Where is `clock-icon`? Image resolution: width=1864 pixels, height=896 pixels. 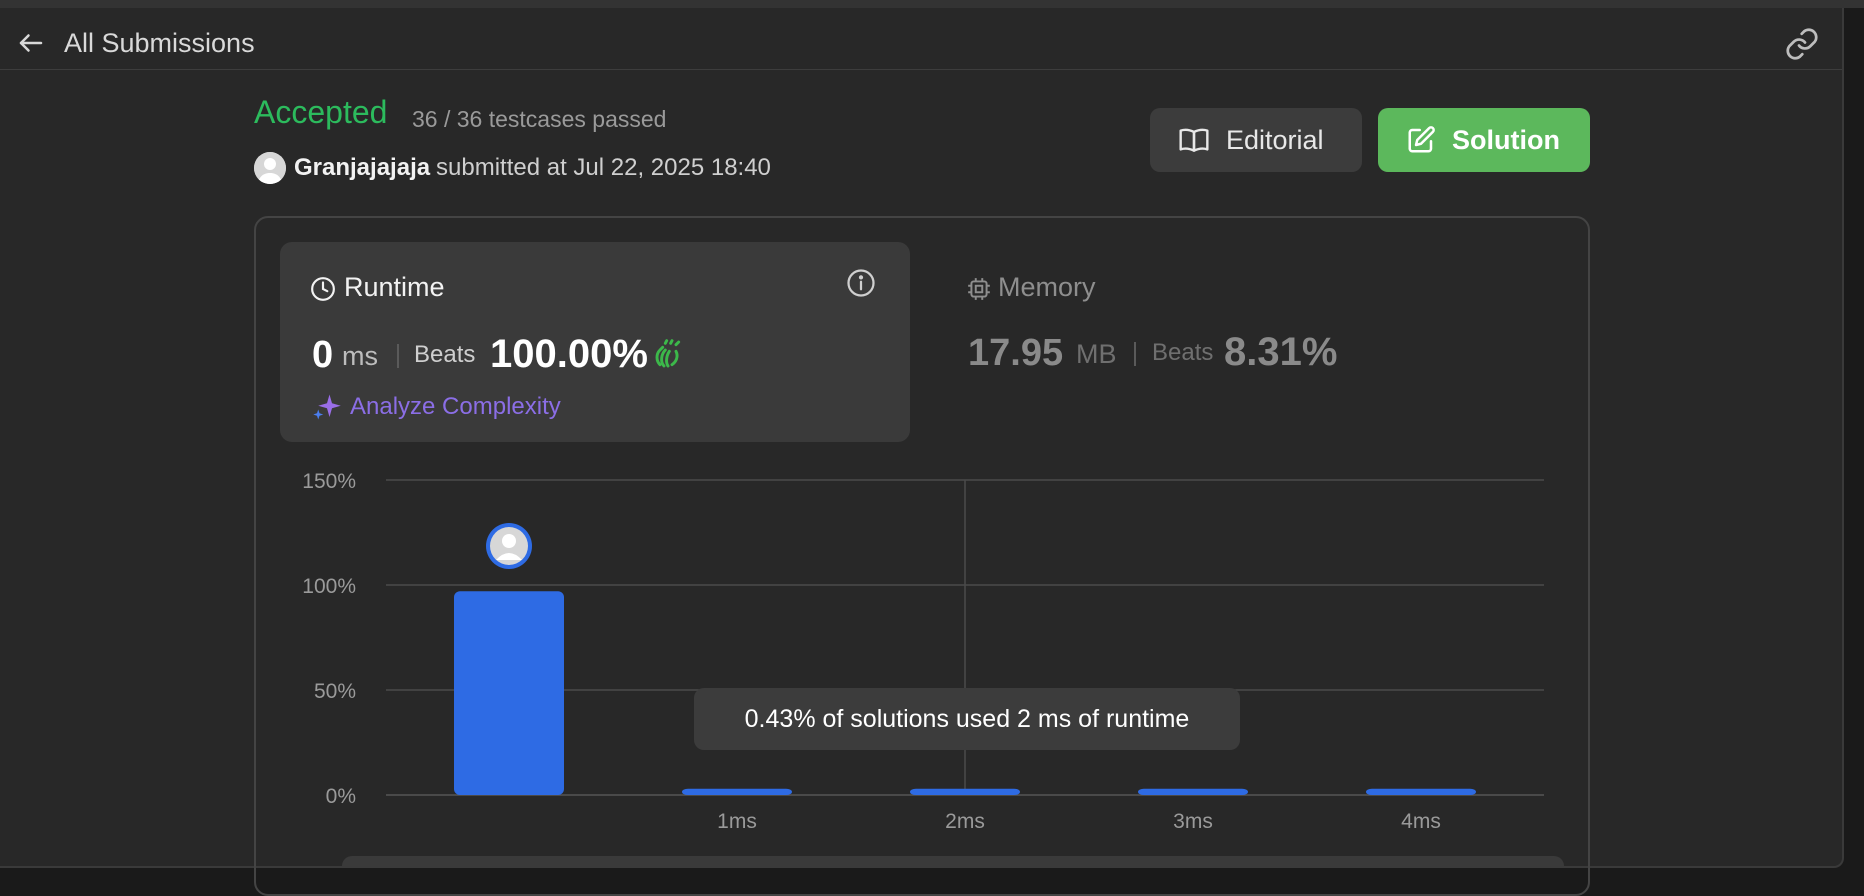 clock-icon is located at coordinates (323, 289).